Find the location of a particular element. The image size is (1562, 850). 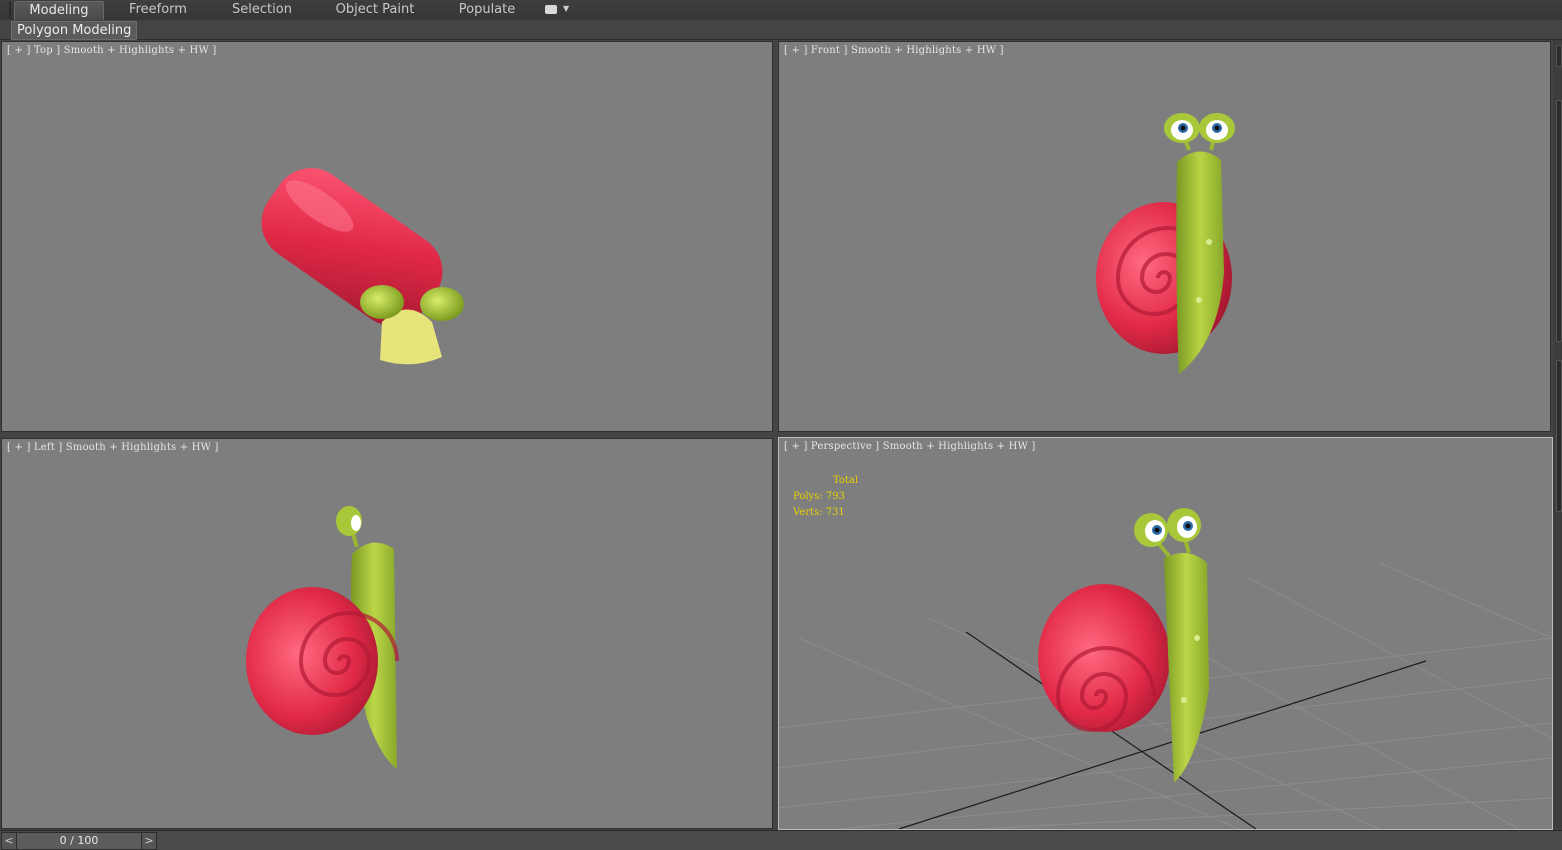

command-panel-edge is located at coordinates (1557, 435).